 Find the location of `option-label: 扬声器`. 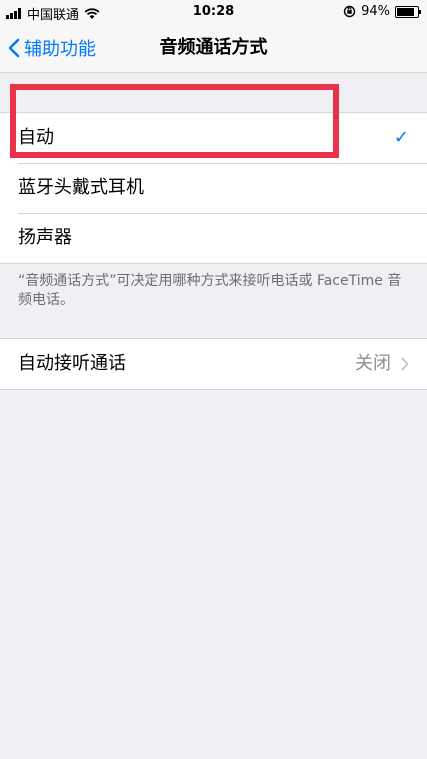

option-label: 扬声器 is located at coordinates (45, 237).